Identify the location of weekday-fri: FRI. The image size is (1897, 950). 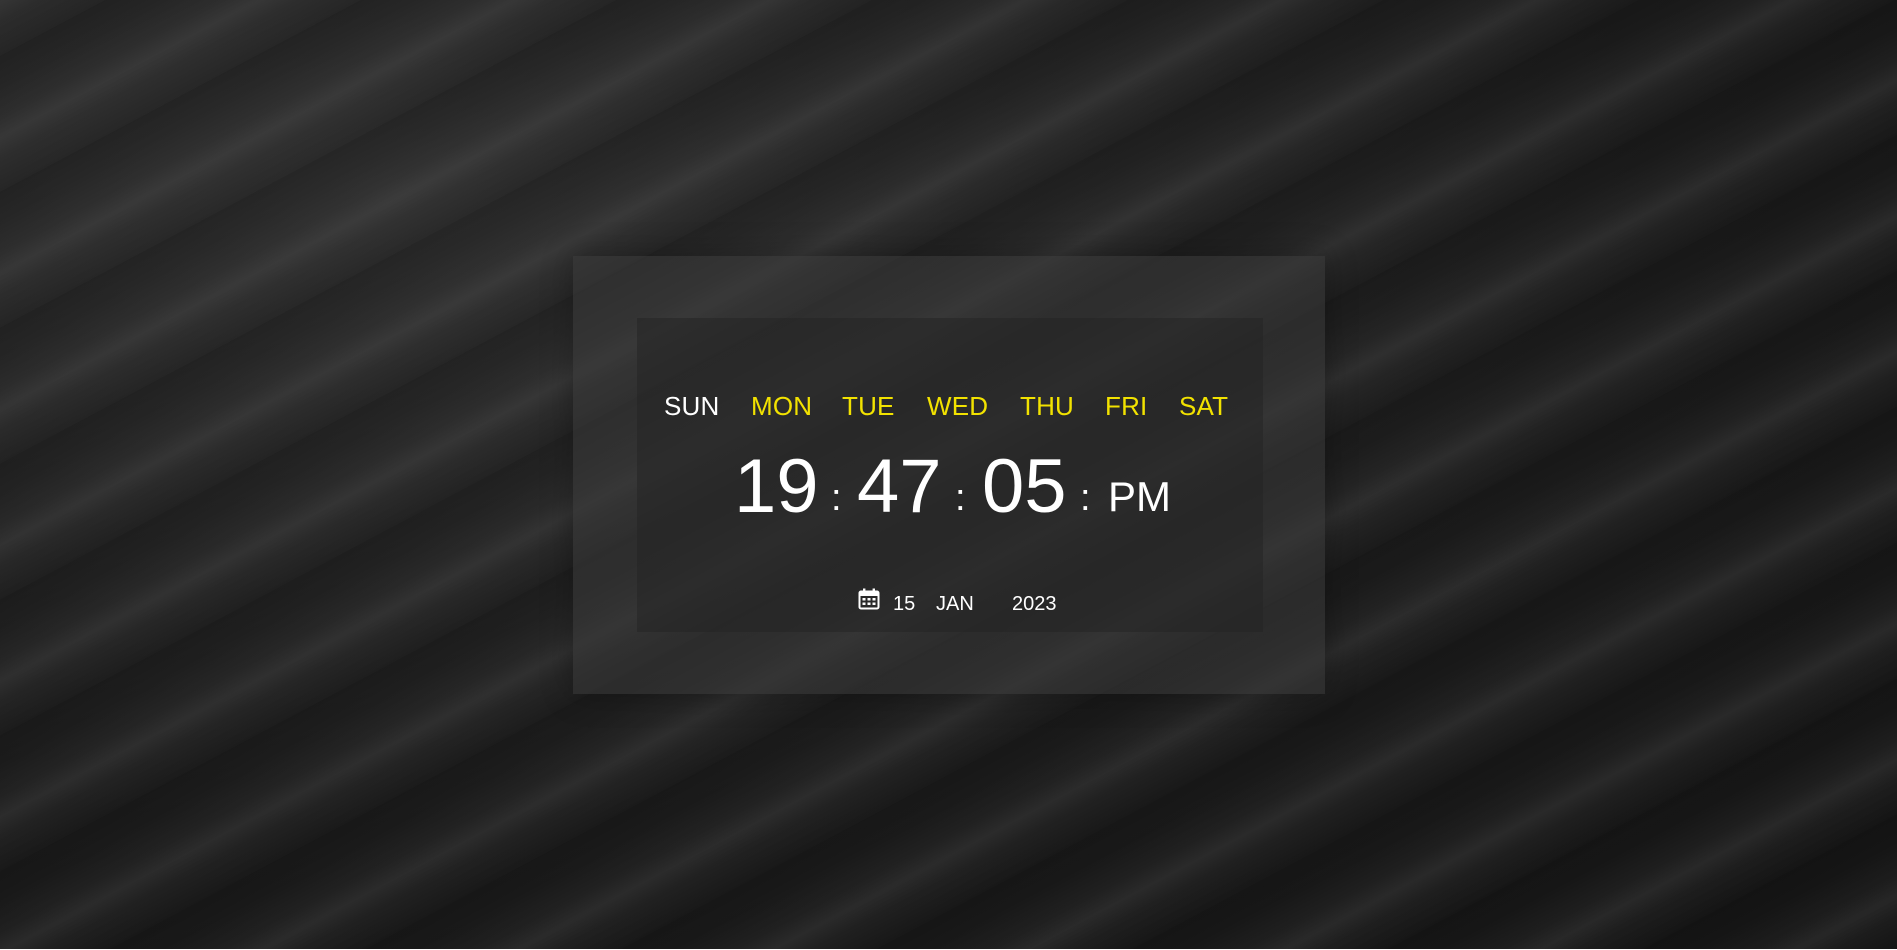
(1126, 406).